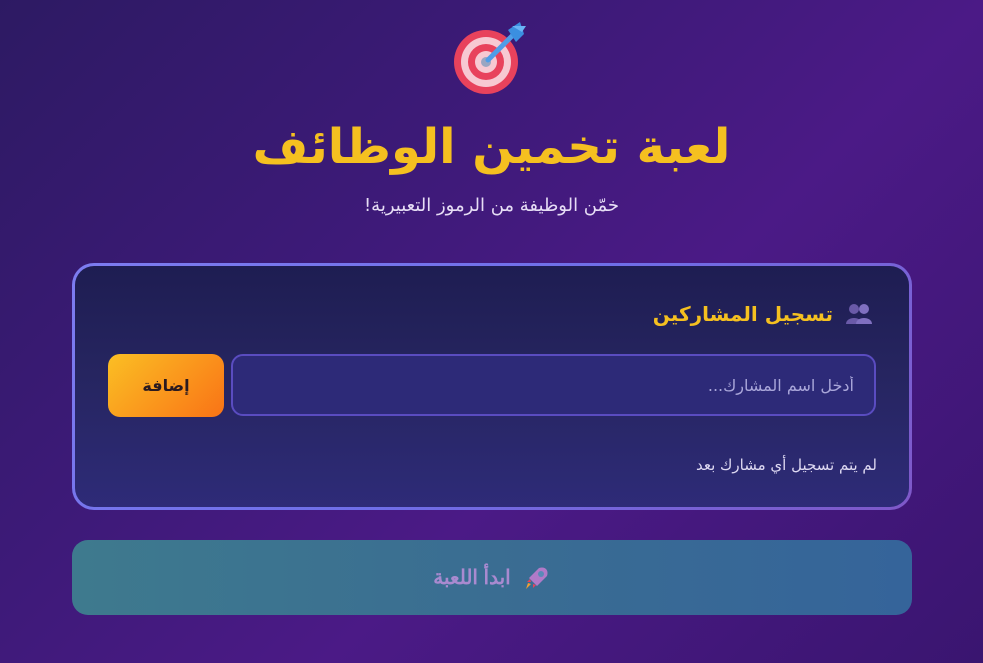  What do you see at coordinates (492, 58) in the screenshot?
I see `dart-target-icon` at bounding box center [492, 58].